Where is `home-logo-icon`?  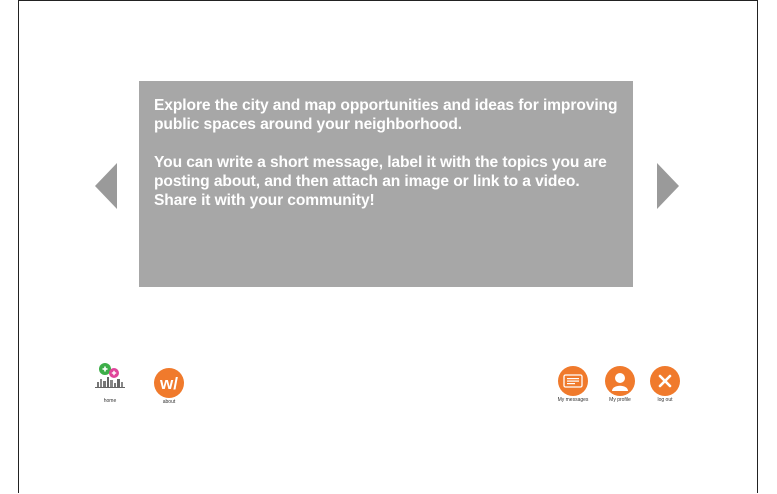
home-logo-icon is located at coordinates (110, 375).